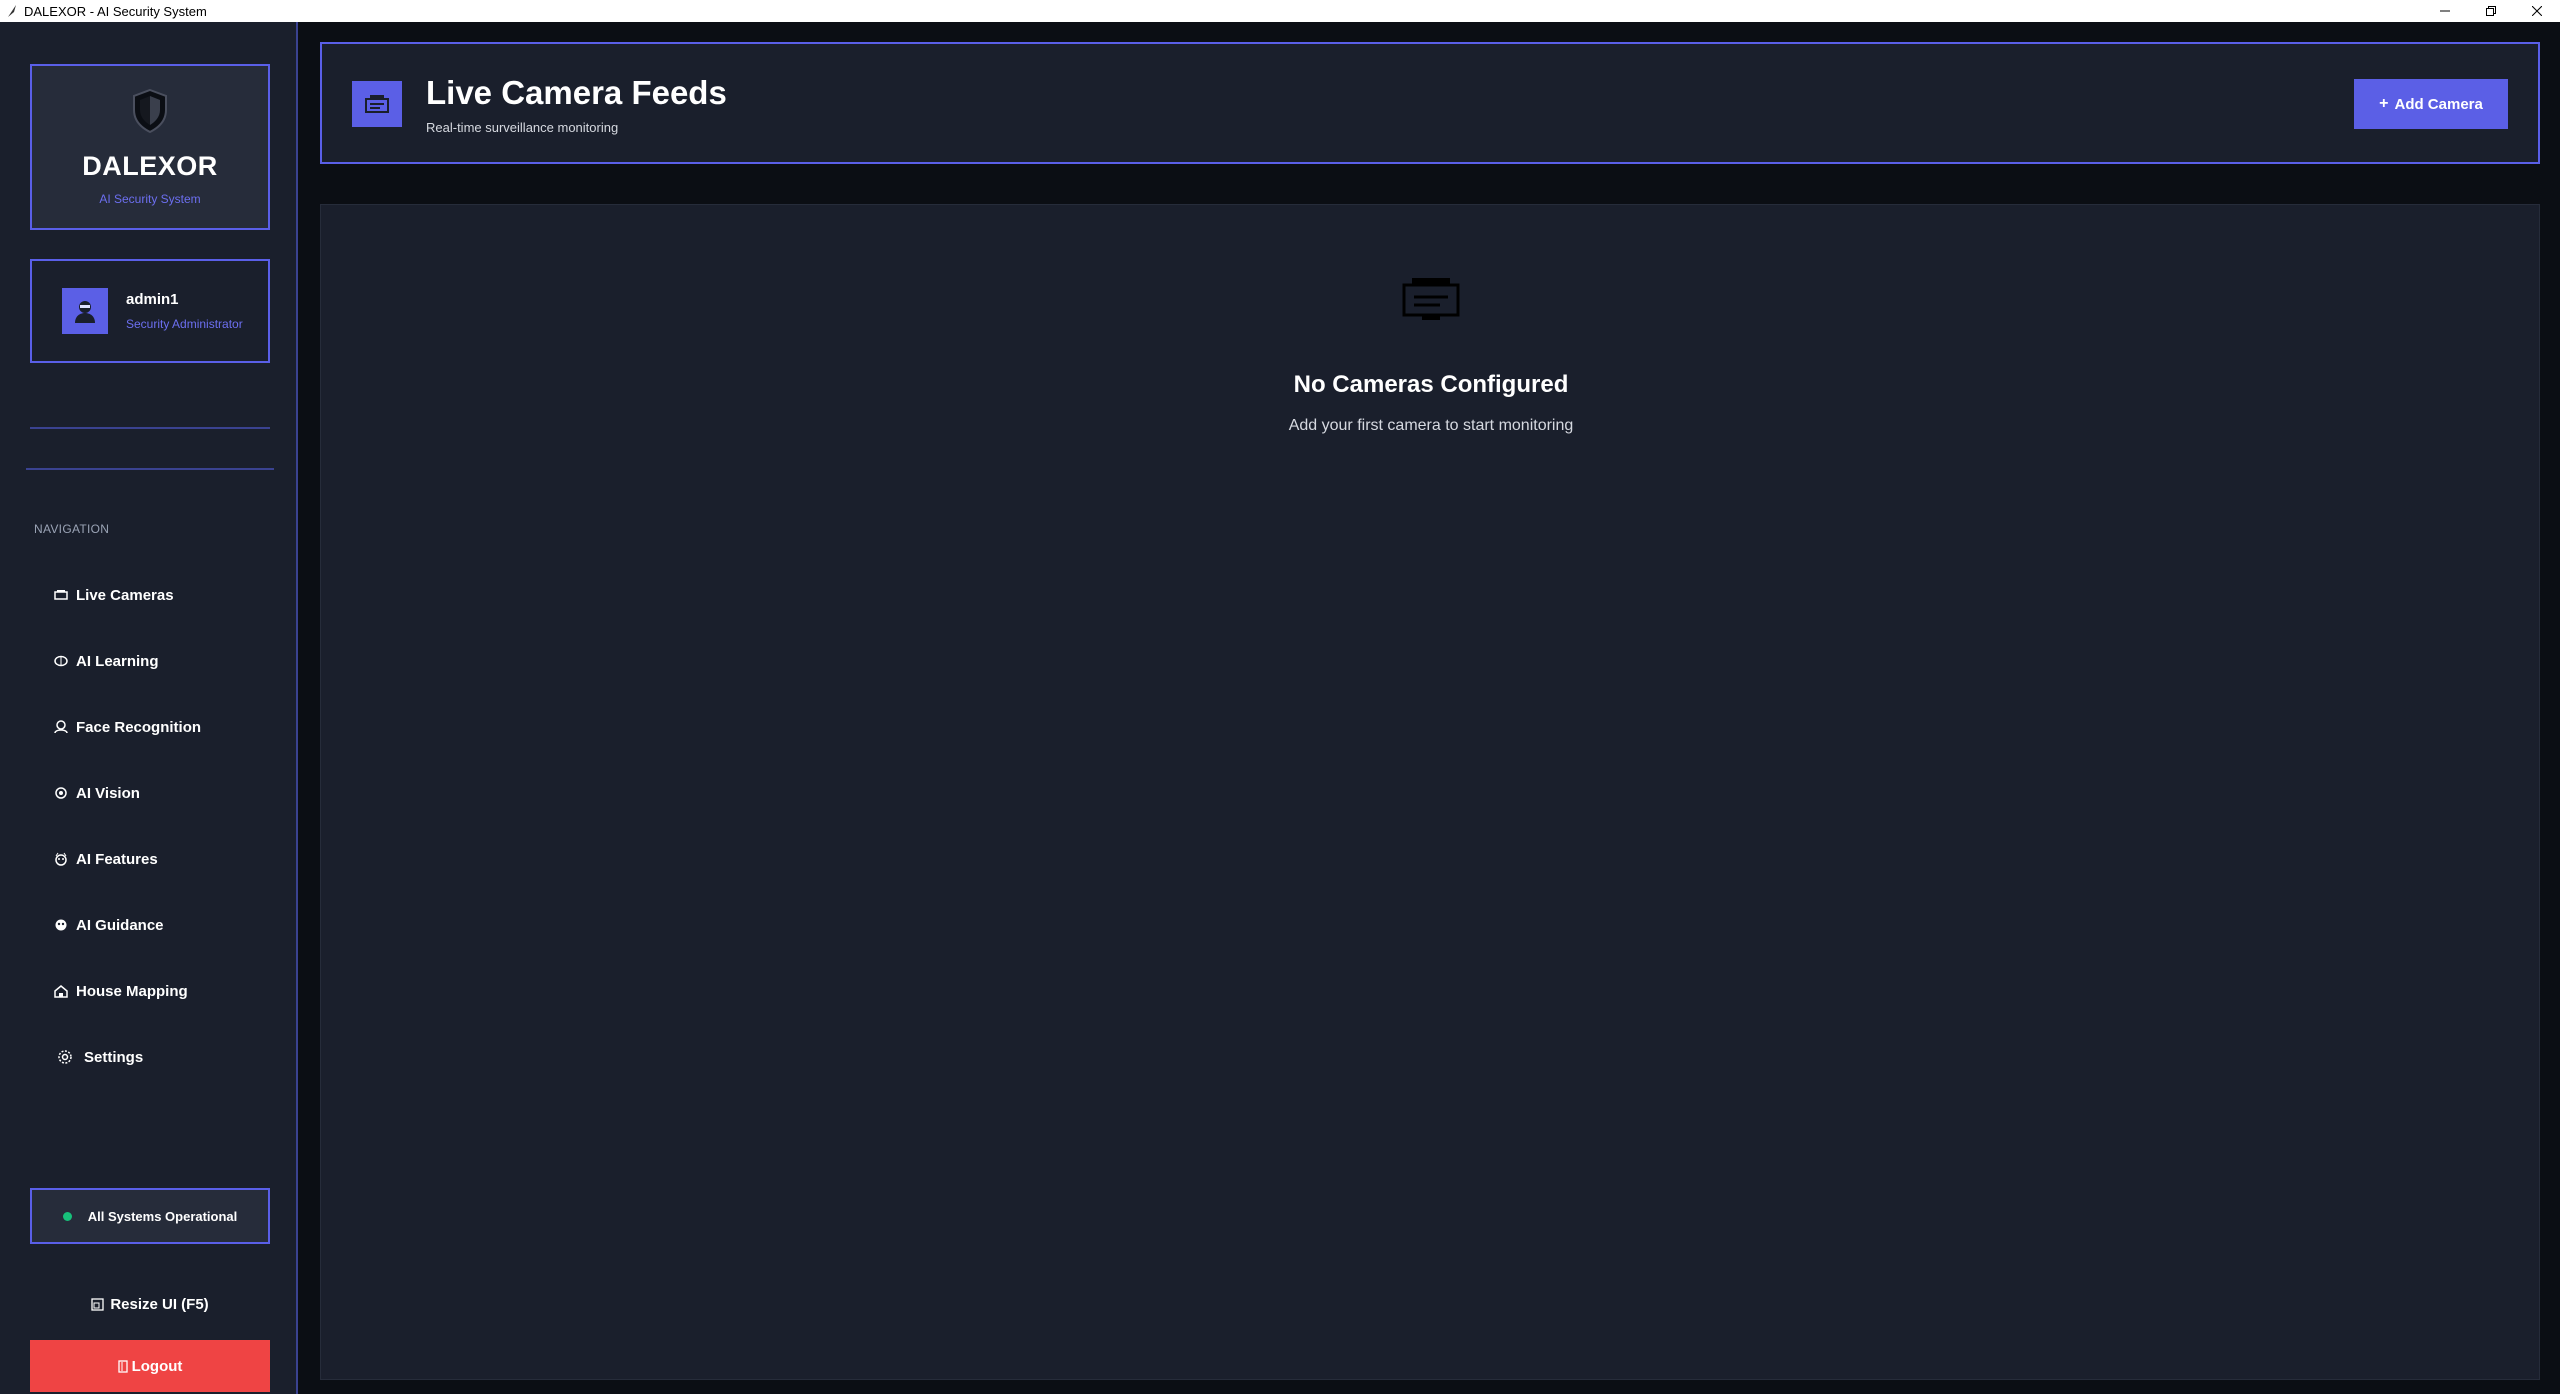  I want to click on sidebar-item-label: AI Guidance, so click(120, 925).